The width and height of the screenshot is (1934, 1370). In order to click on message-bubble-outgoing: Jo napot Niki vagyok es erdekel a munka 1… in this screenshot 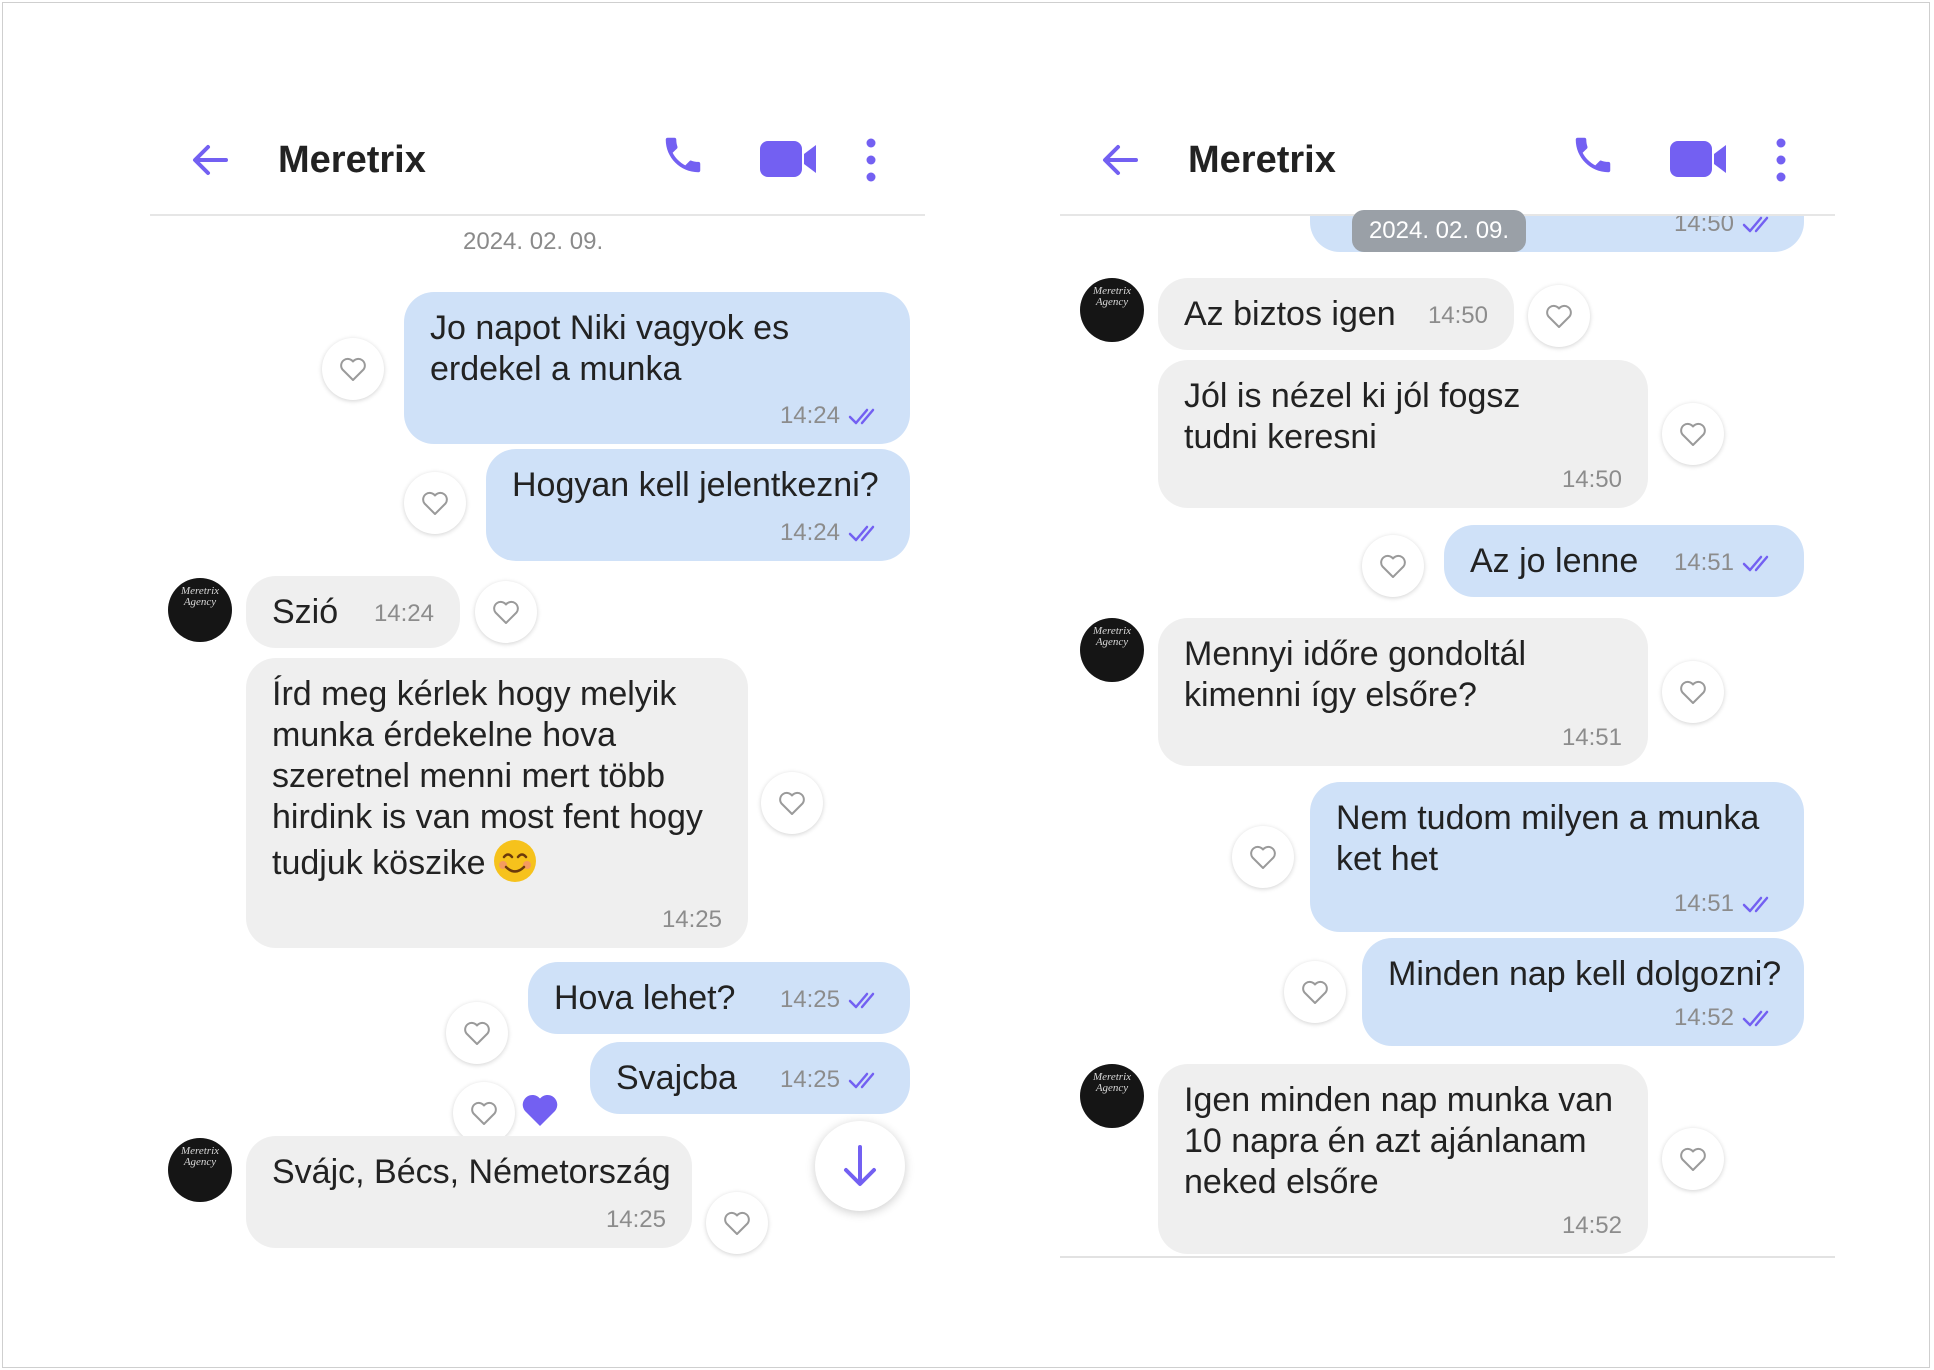, I will do `click(657, 368)`.